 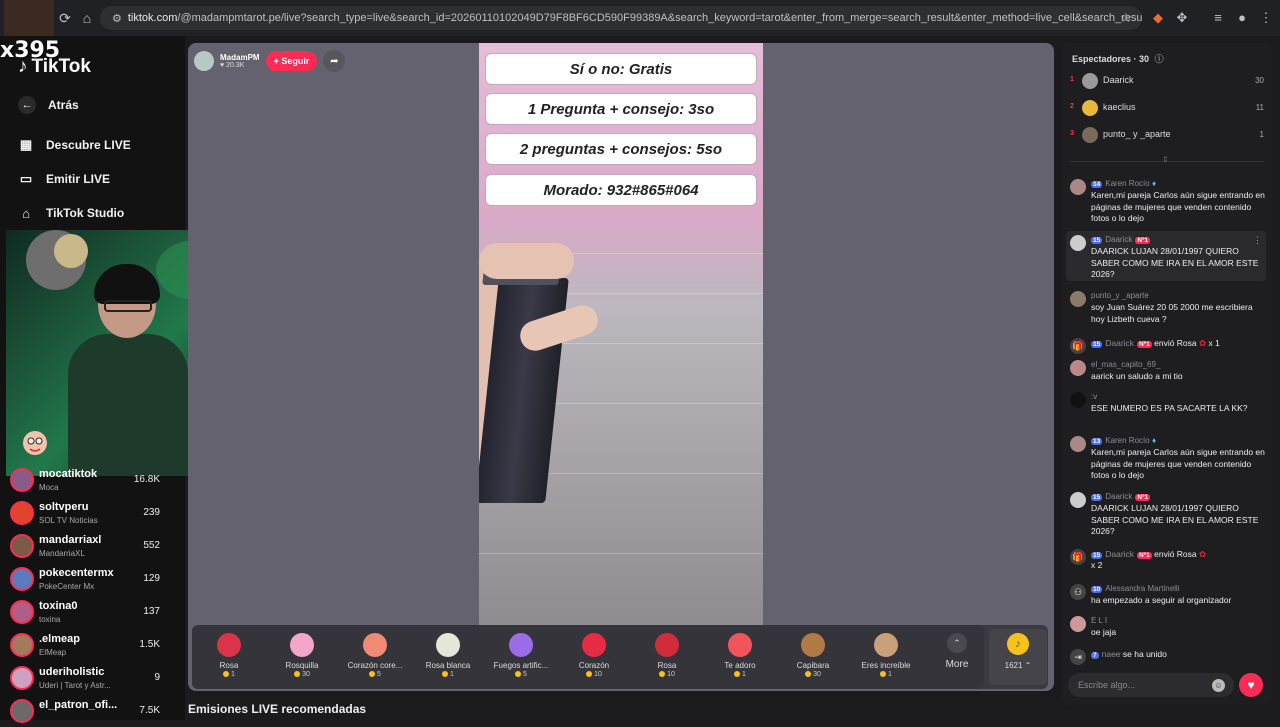 I want to click on more-gifts-button: ⌃ More, so click(x=957, y=651).